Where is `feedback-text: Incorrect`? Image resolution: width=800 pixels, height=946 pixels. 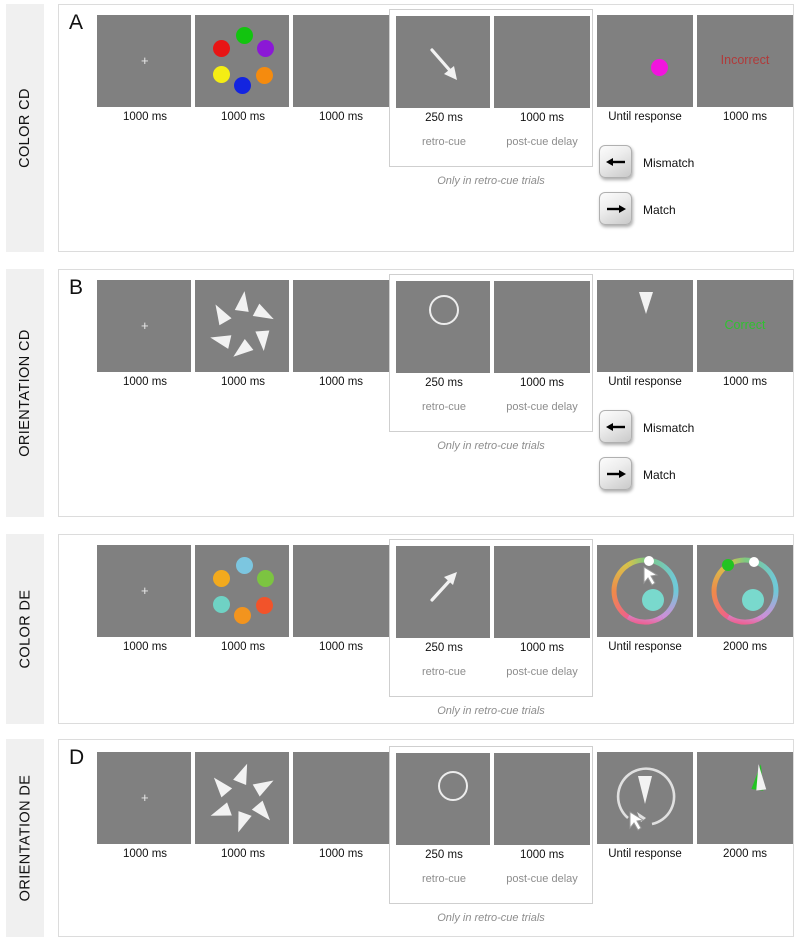
feedback-text: Incorrect is located at coordinates (745, 60).